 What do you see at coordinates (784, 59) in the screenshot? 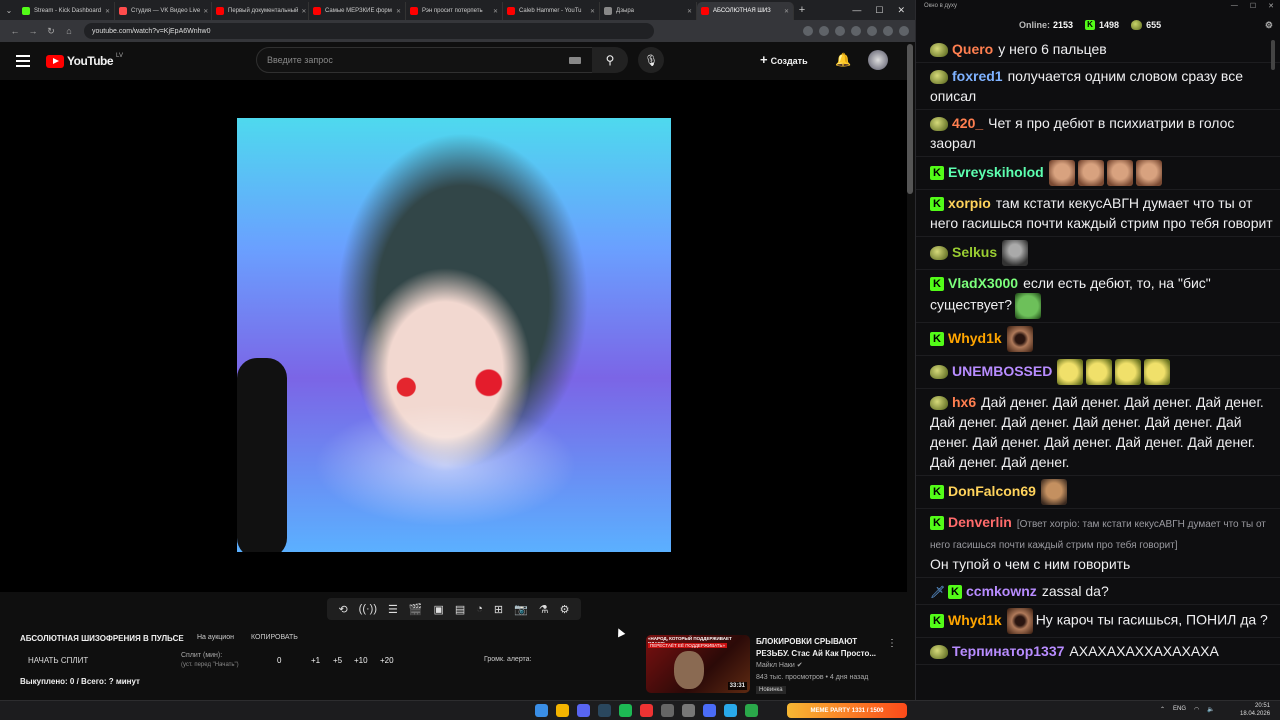
I see `create-button: + Создать` at bounding box center [784, 59].